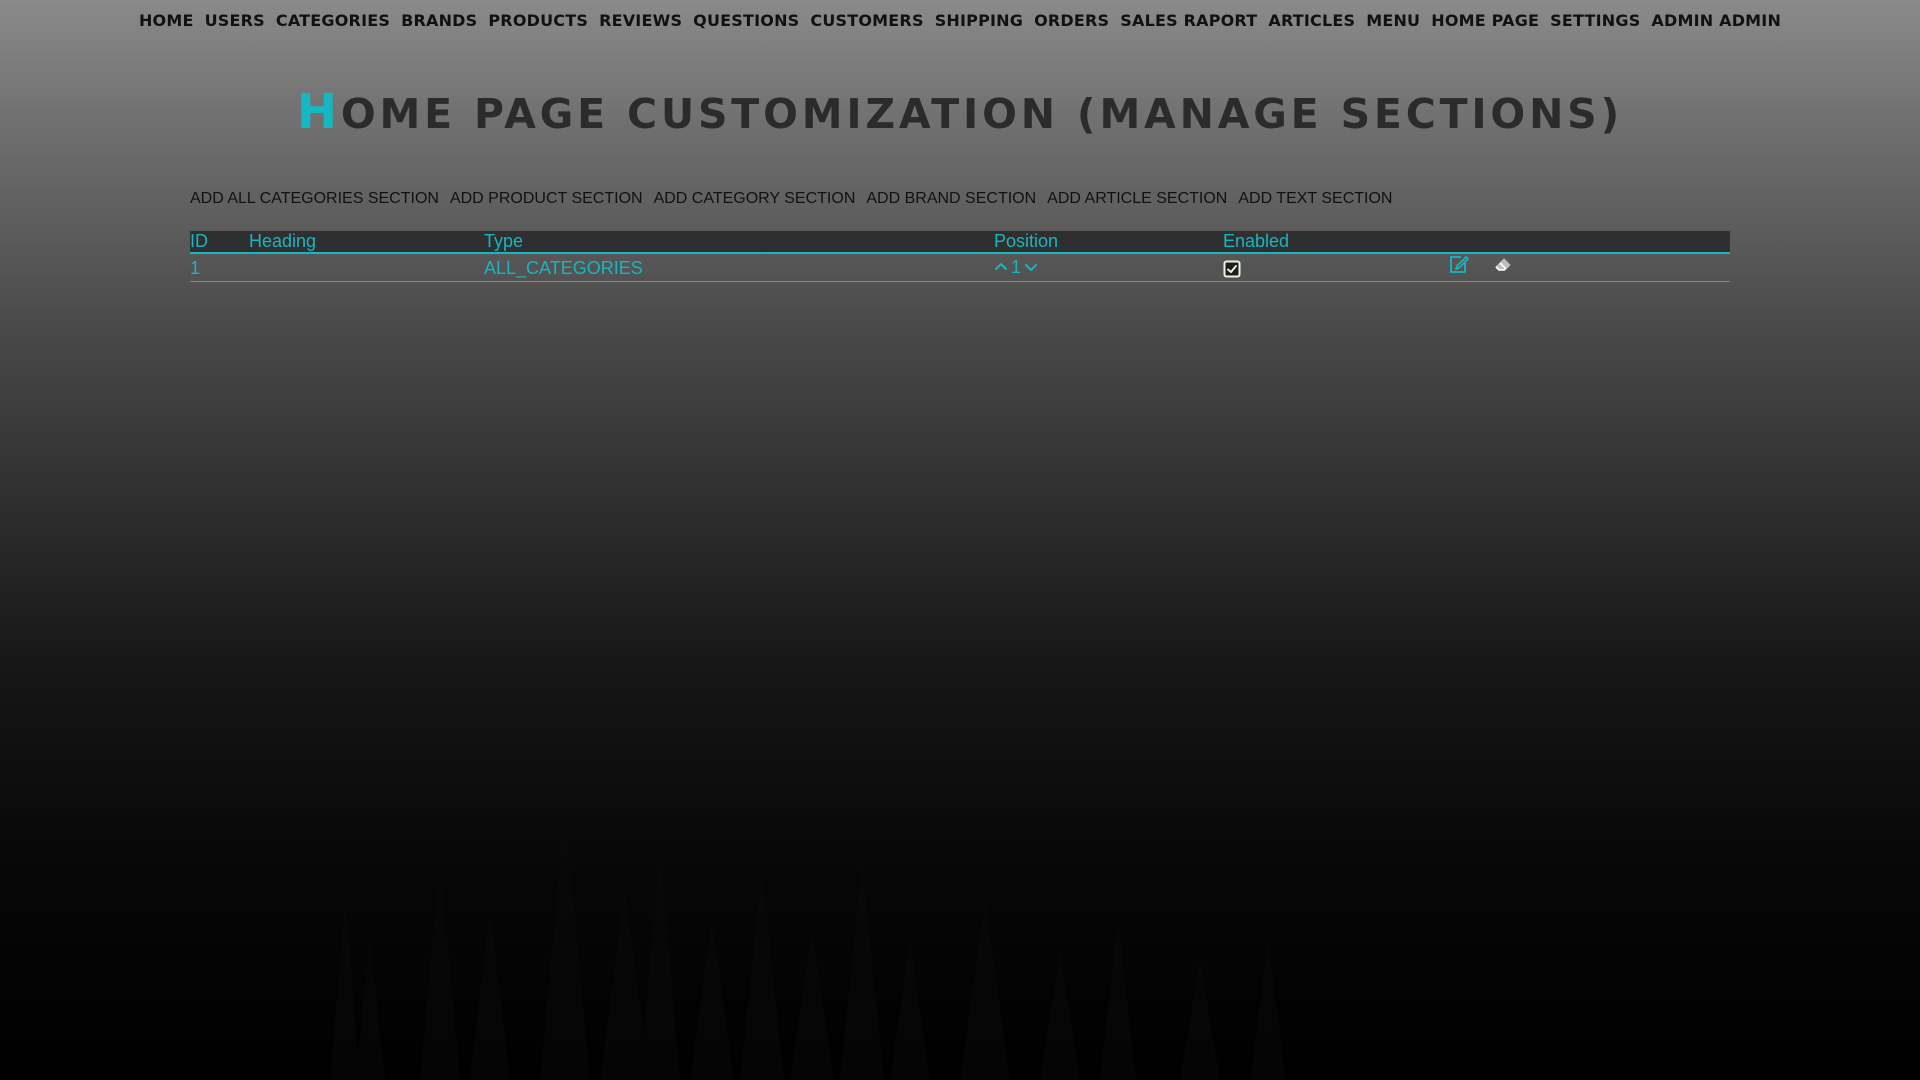 This screenshot has height=1080, width=1920. I want to click on table-header-row: ID Heading Type Position Enabled, so click(960, 242).